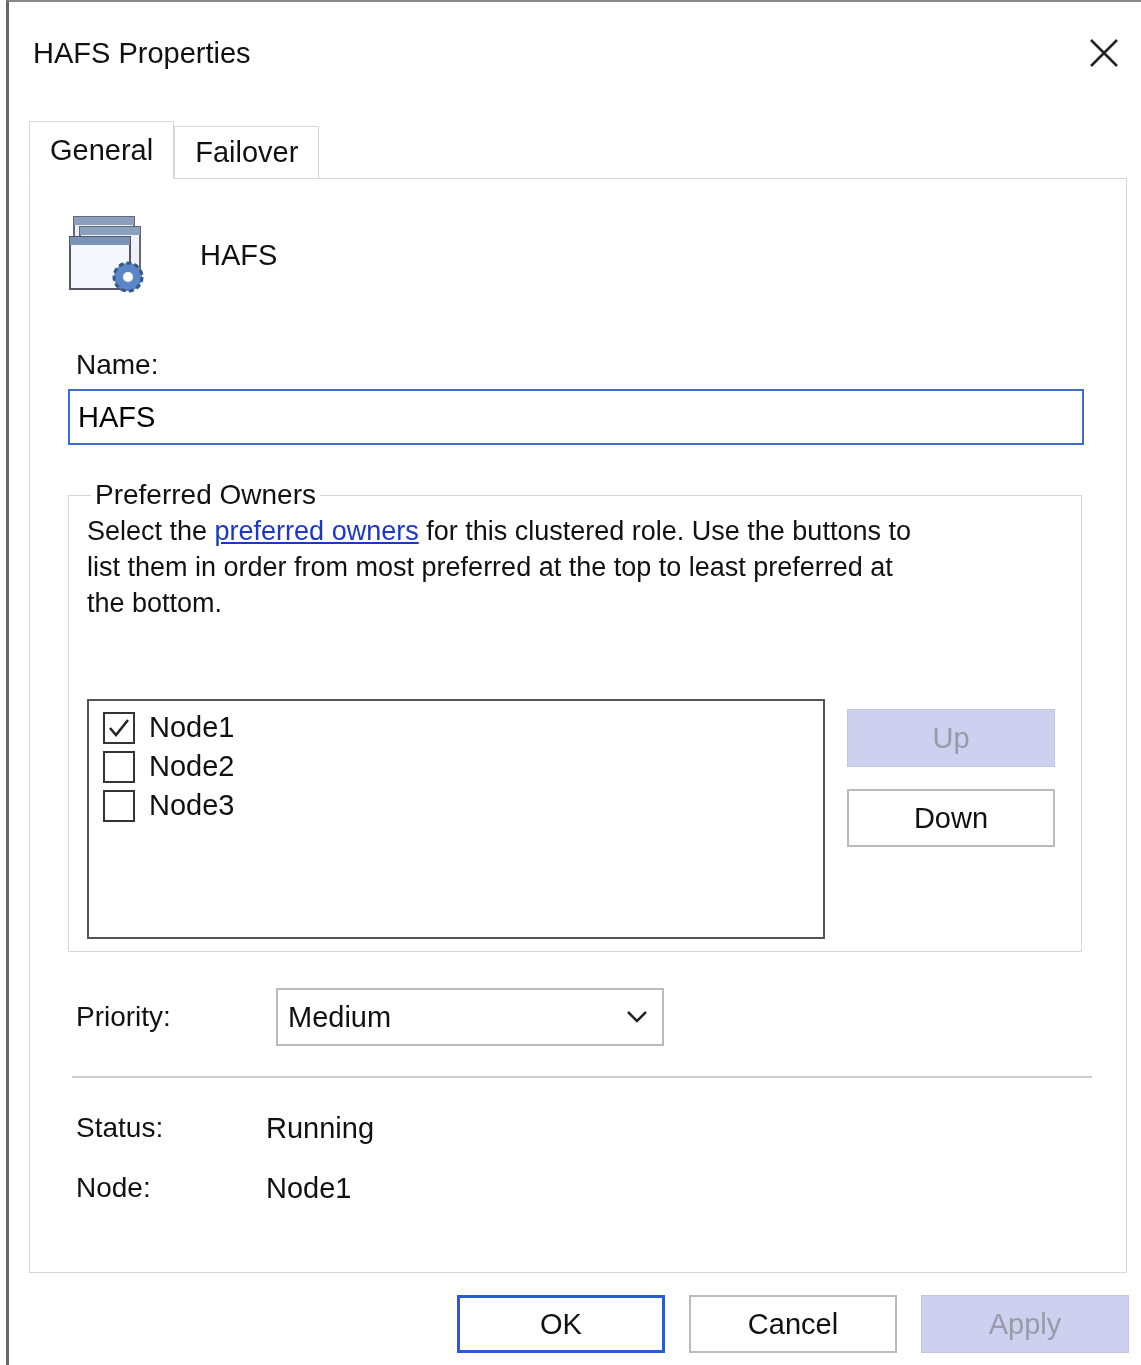  I want to click on node-item: Node1, so click(456, 727).